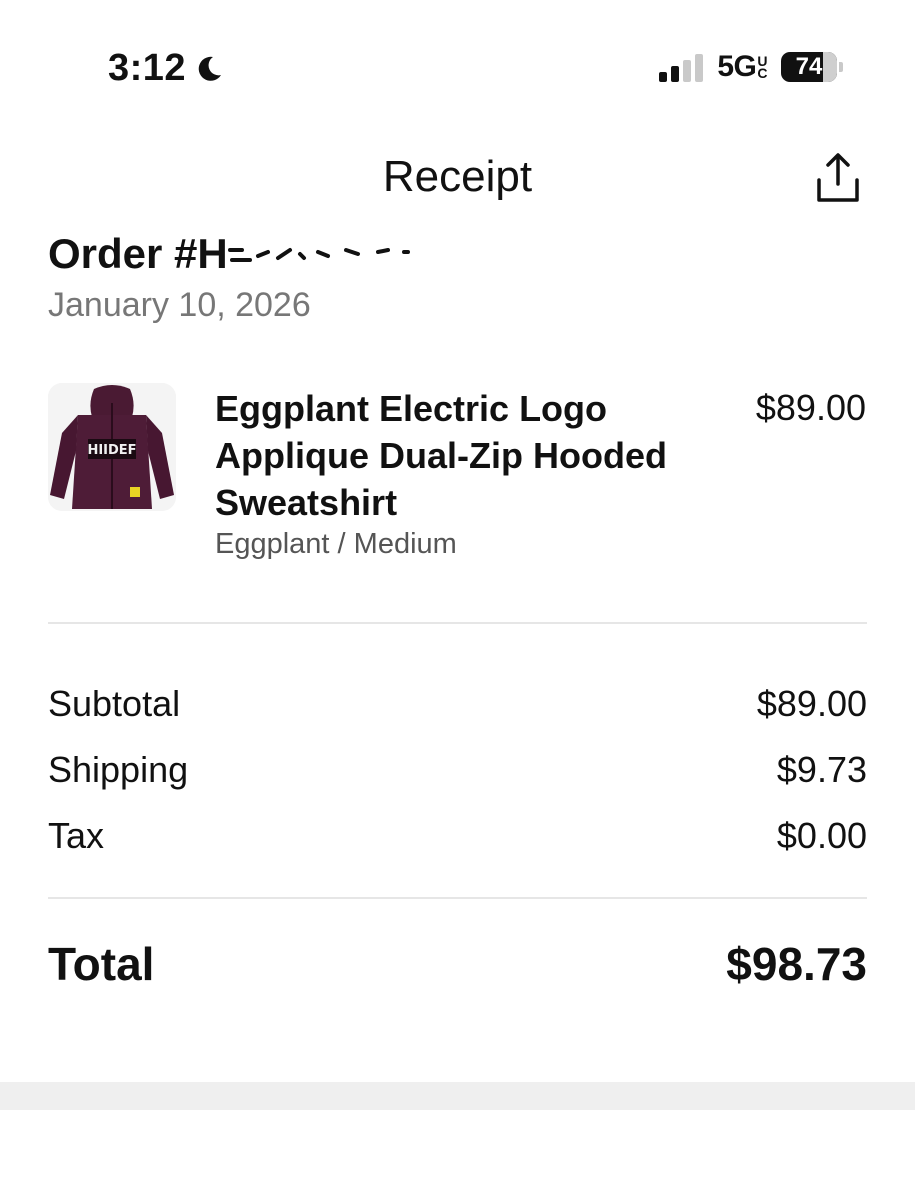 Image resolution: width=915 pixels, height=1200 pixels. I want to click on status-indicators: 5G U C 74, so click(751, 67).